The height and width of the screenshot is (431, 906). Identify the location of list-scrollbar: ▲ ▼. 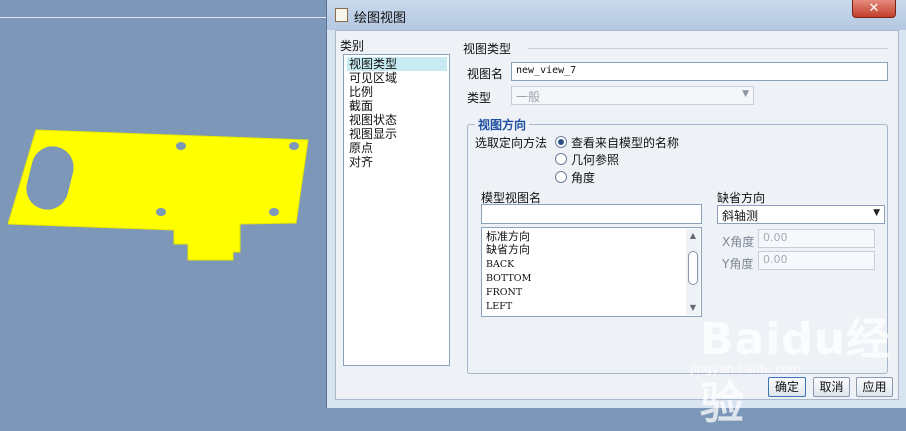
(693, 272).